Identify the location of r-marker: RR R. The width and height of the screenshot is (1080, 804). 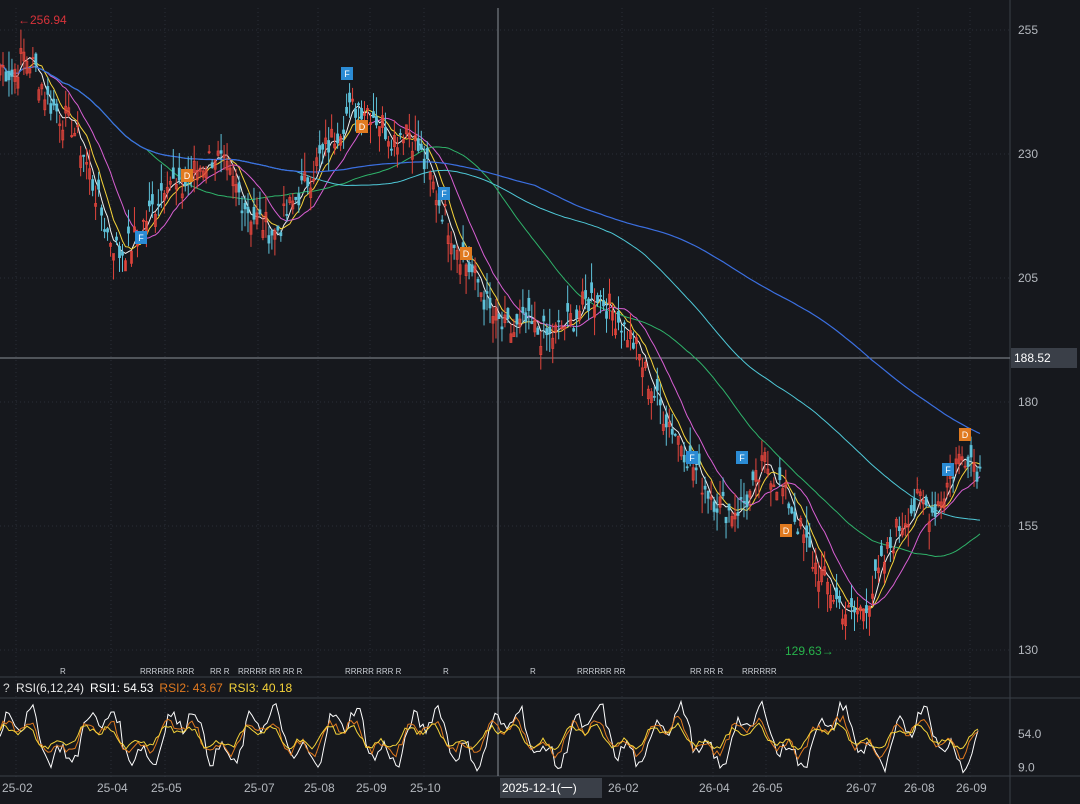
(220, 671).